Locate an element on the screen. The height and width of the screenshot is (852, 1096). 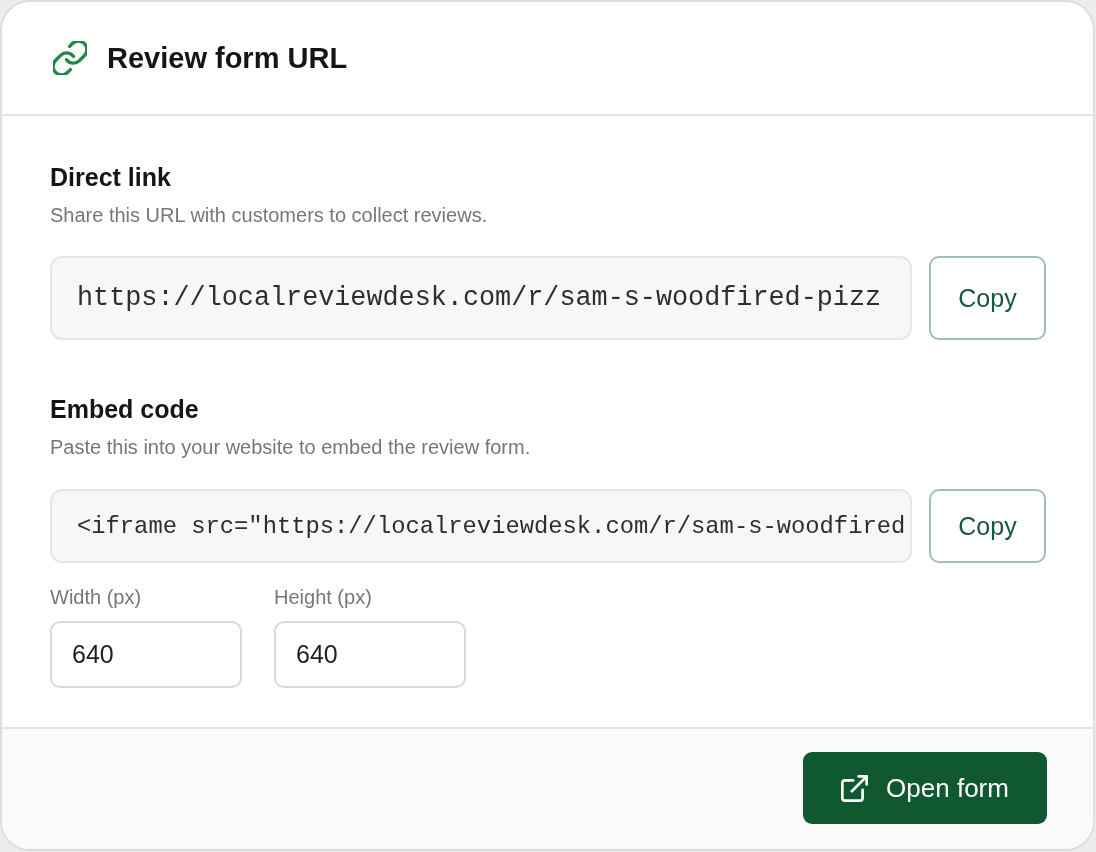
open-form-button: Open form is located at coordinates (925, 788).